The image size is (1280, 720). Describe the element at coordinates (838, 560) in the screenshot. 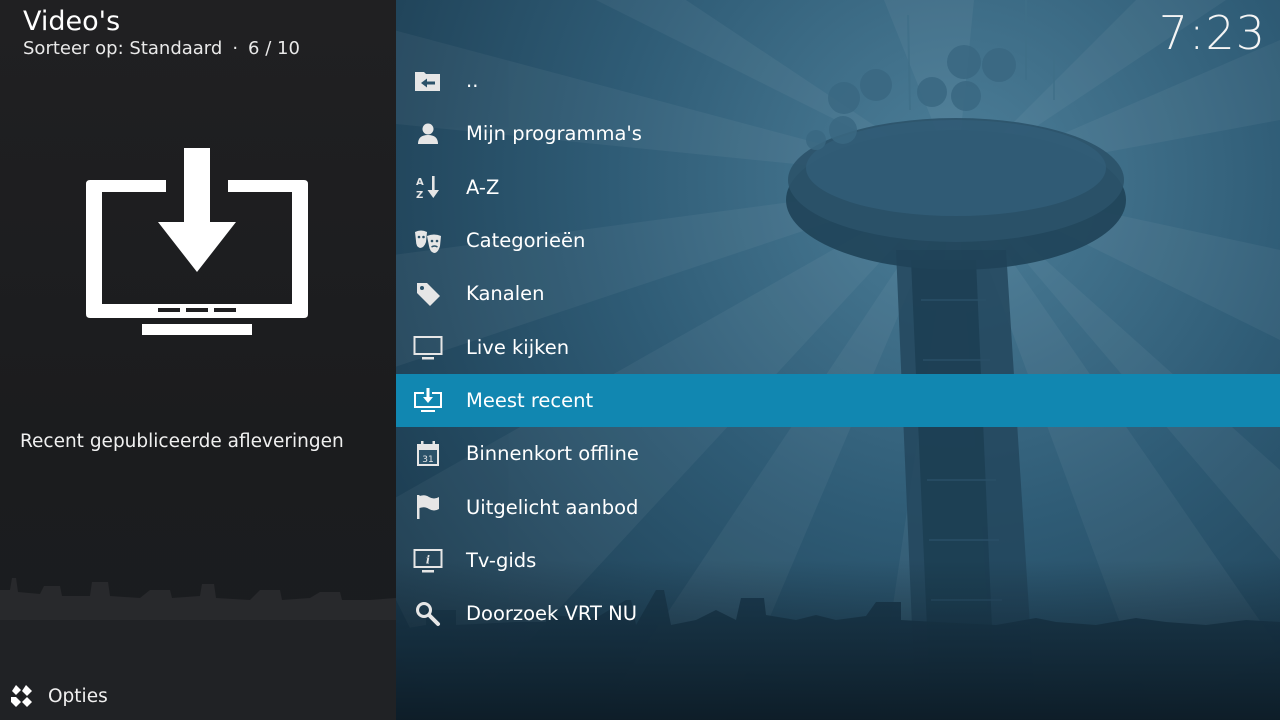

I see `list-item-tv-gids: i Tv-gids` at that location.